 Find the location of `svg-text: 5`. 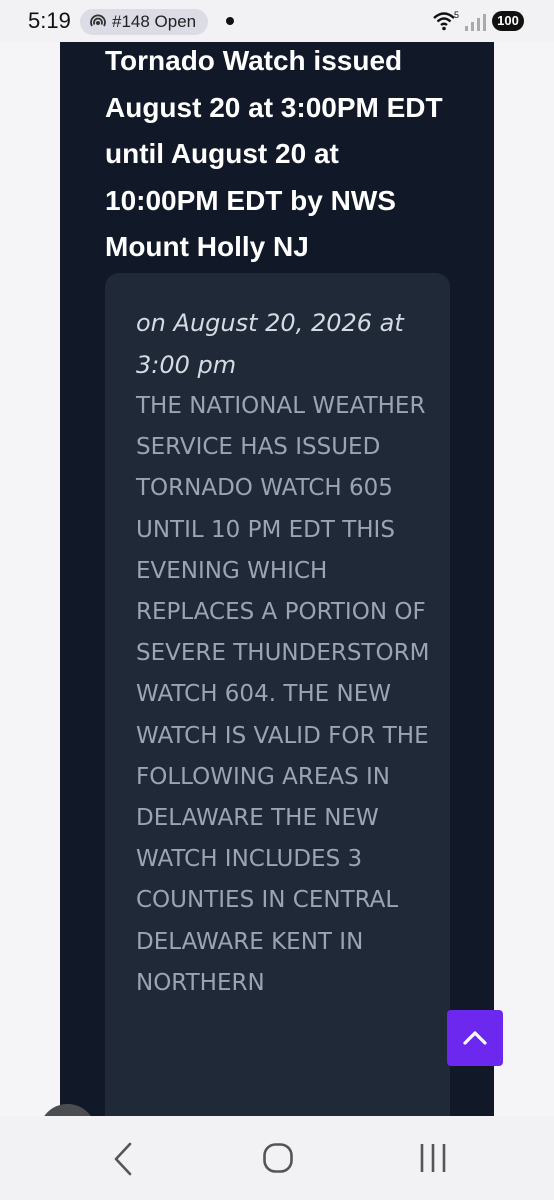

svg-text: 5 is located at coordinates (456, 15).